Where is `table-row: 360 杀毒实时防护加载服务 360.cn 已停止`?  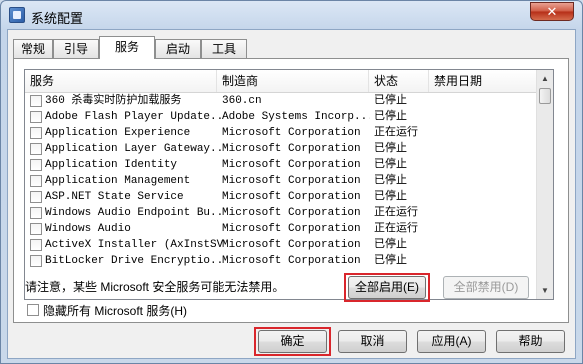 table-row: 360 杀毒实时防护加载服务 360.cn 已停止 is located at coordinates (280, 101).